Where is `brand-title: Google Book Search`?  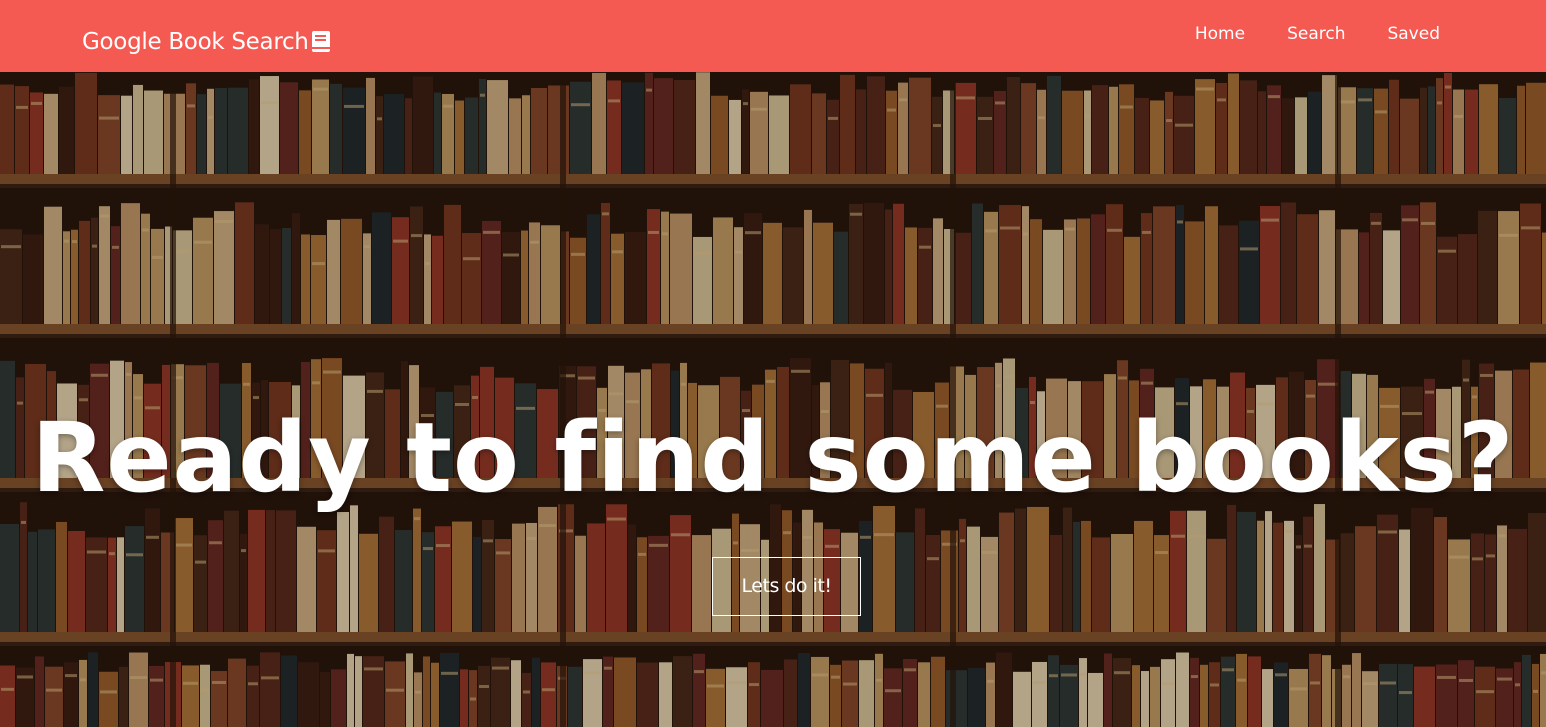
brand-title: Google Book Search is located at coordinates (195, 42).